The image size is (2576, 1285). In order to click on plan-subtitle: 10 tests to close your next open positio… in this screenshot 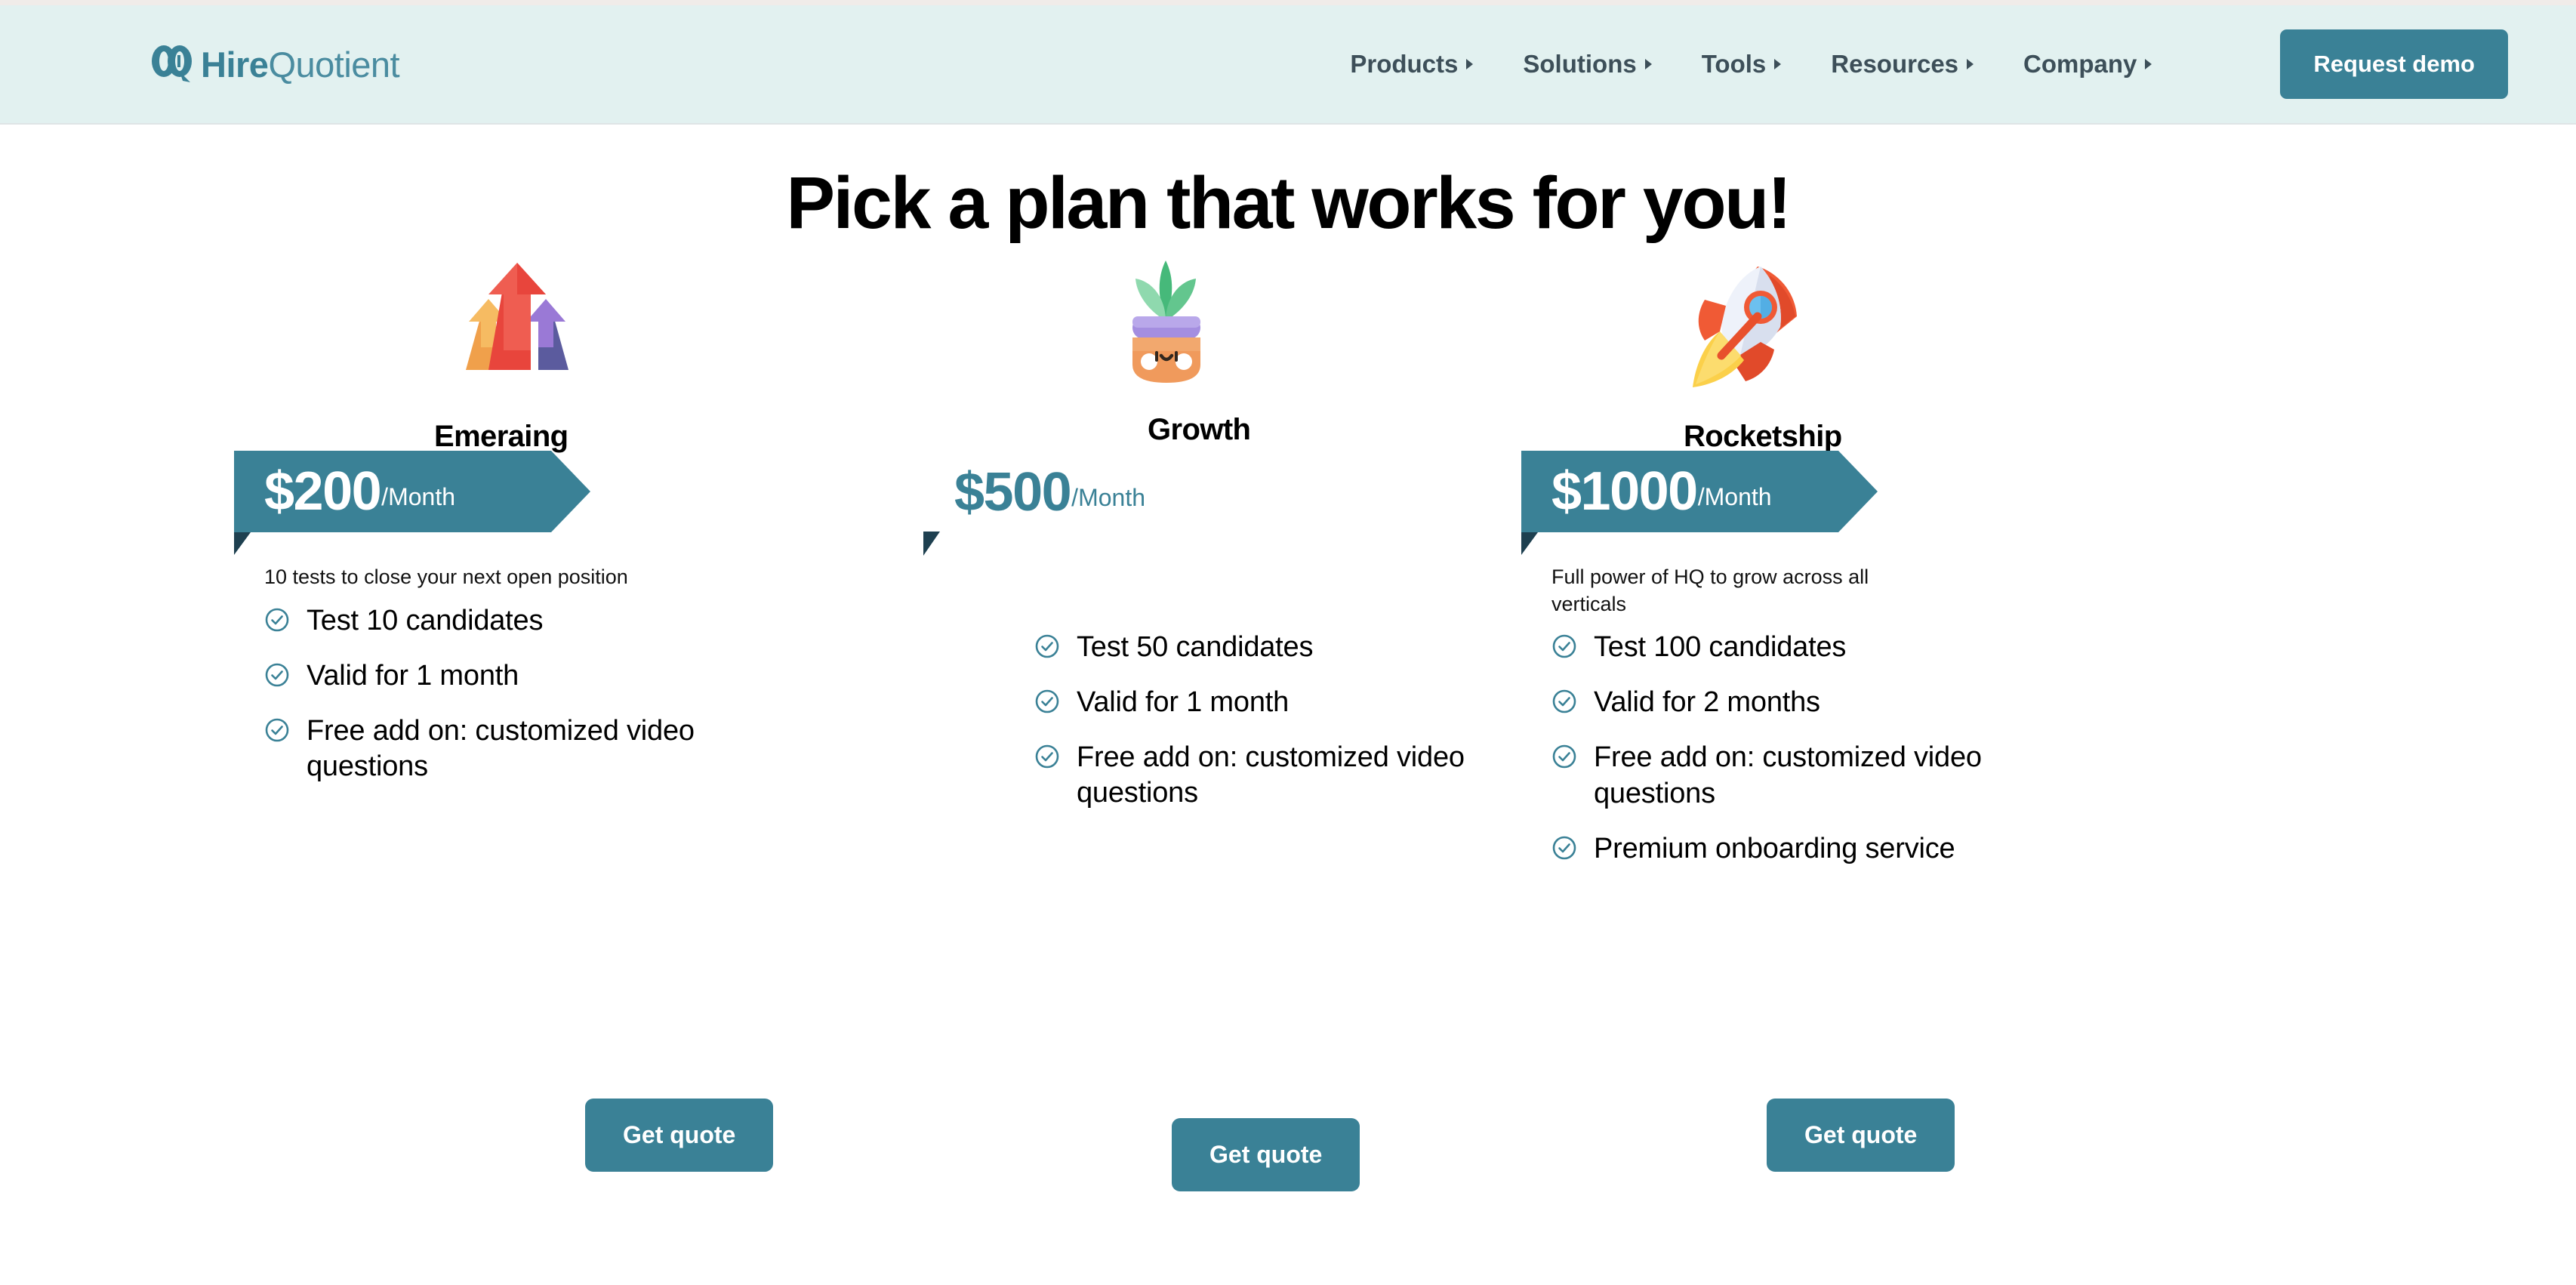, I will do `click(446, 576)`.